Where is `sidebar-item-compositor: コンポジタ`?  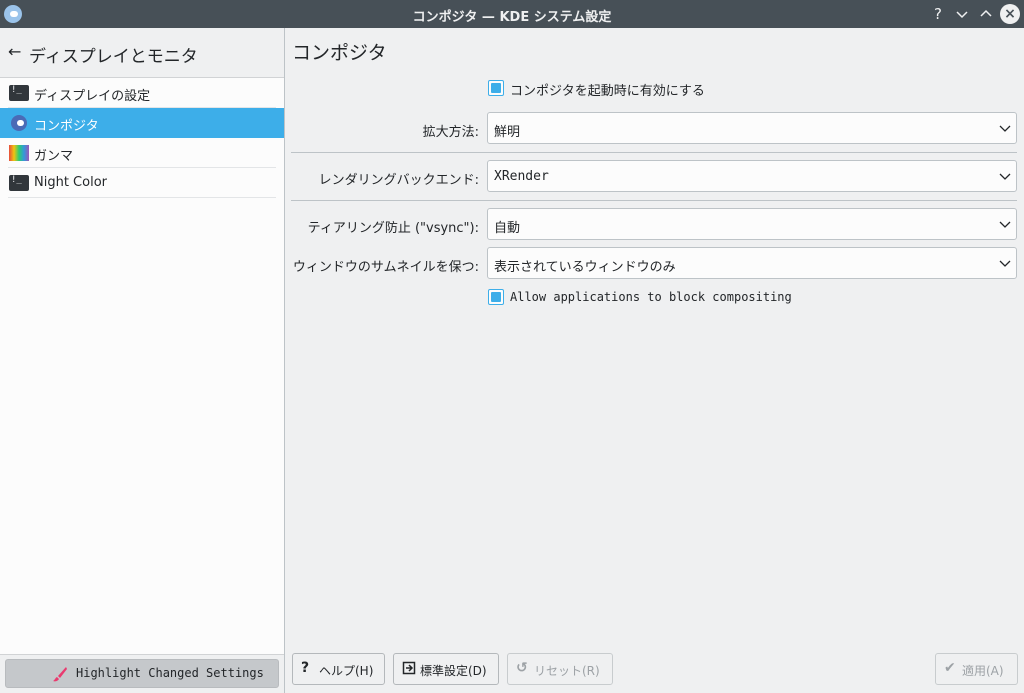
sidebar-item-compositor: コンポジタ is located at coordinates (142, 123).